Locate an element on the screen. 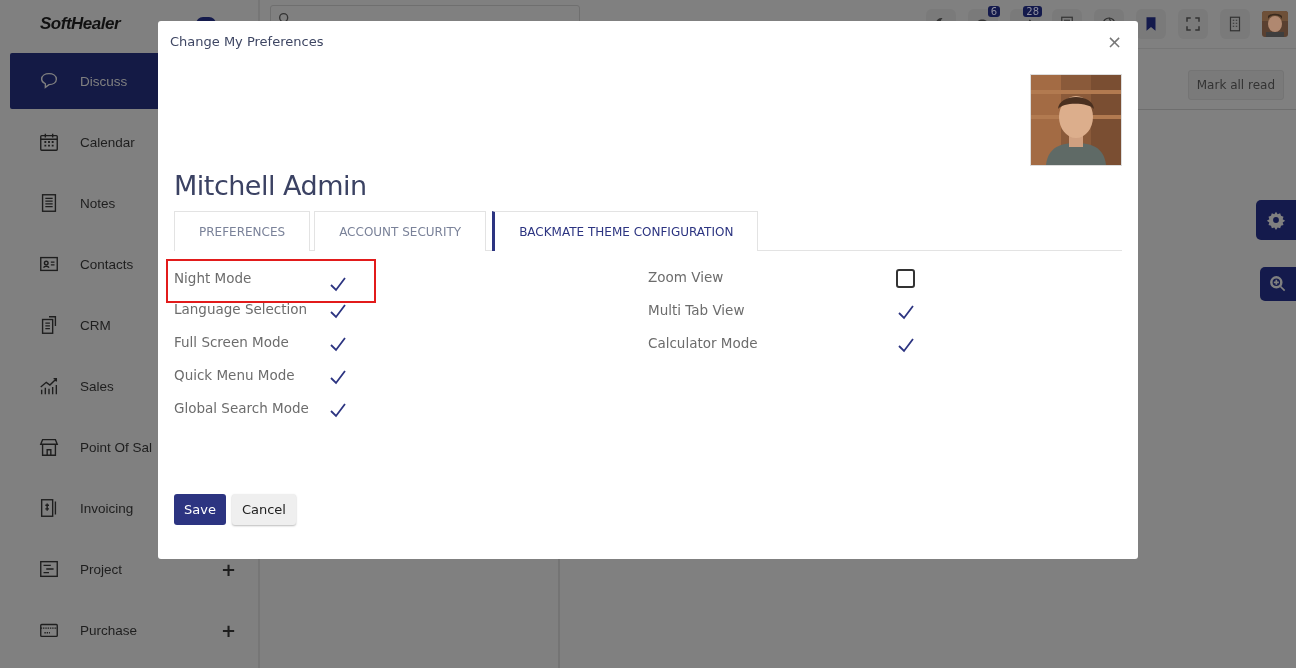  option-label: Global Search Mode is located at coordinates (242, 407).